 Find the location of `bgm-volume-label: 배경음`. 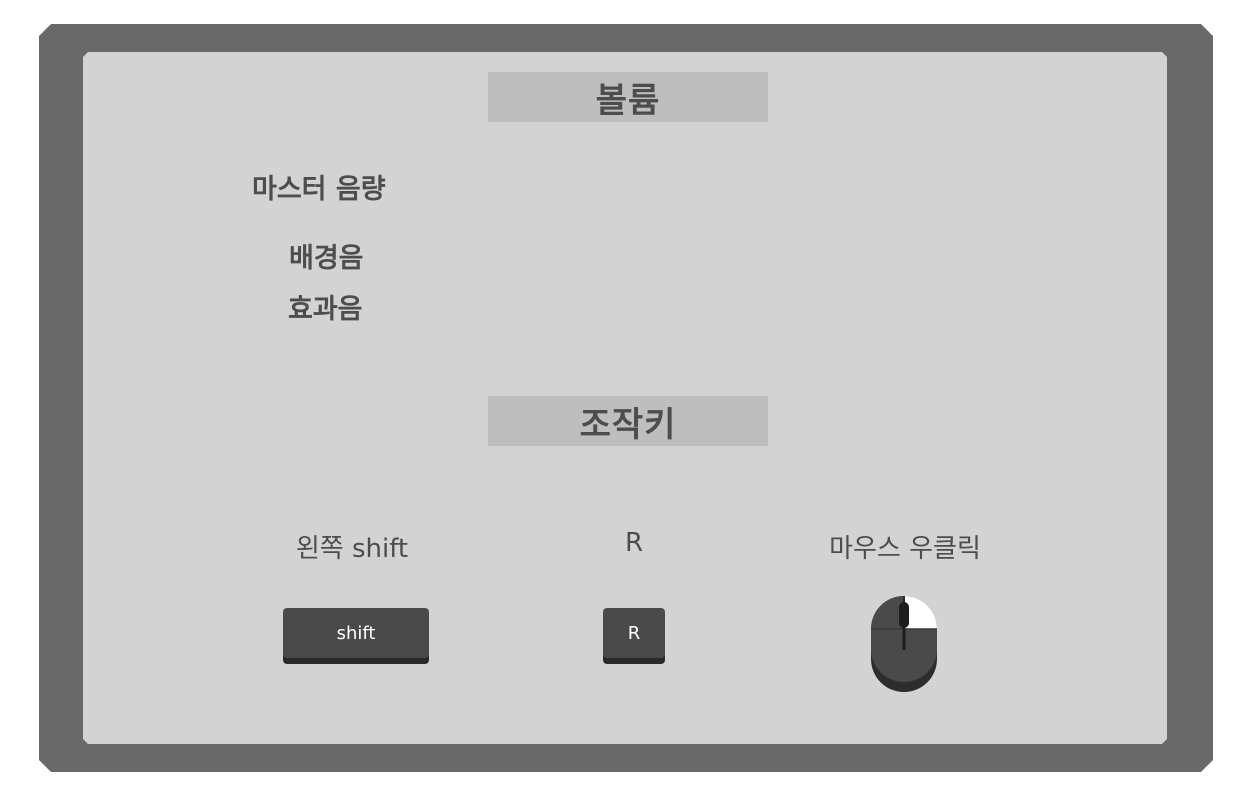

bgm-volume-label: 배경음 is located at coordinates (326, 258).